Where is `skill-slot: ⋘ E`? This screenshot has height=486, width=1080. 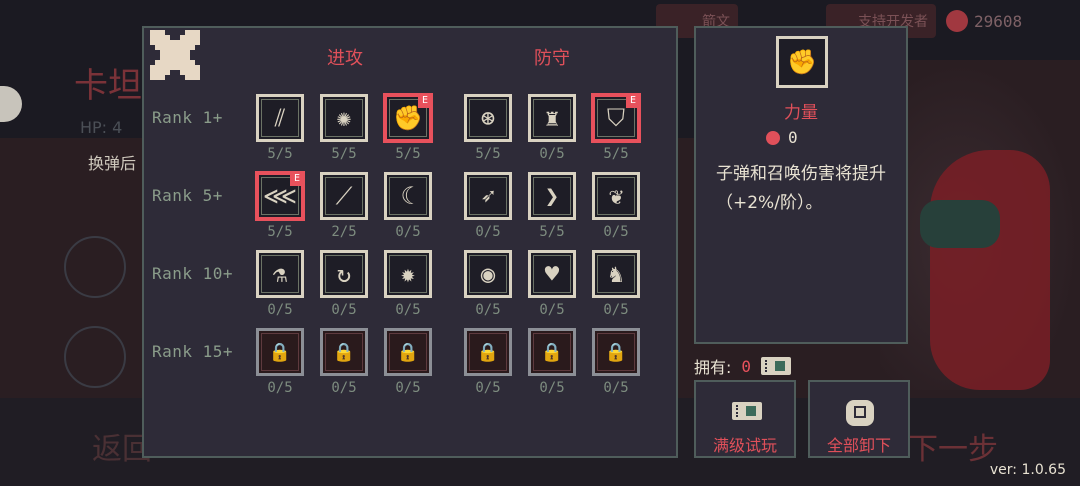 skill-slot: ⋘ E is located at coordinates (280, 196).